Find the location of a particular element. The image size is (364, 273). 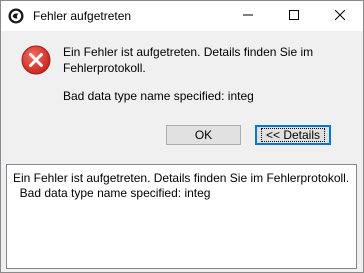

maximize-icon is located at coordinates (294, 16).